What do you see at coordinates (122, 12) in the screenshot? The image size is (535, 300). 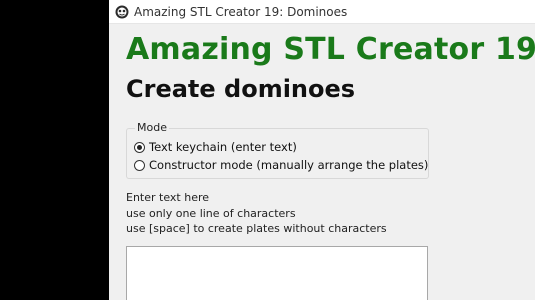 I see `app-logo-icon` at bounding box center [122, 12].